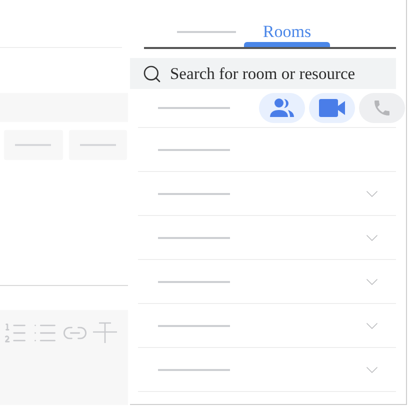 Image resolution: width=412 pixels, height=413 pixels. What do you see at coordinates (105, 333) in the screenshot?
I see `text-divider-icon` at bounding box center [105, 333].